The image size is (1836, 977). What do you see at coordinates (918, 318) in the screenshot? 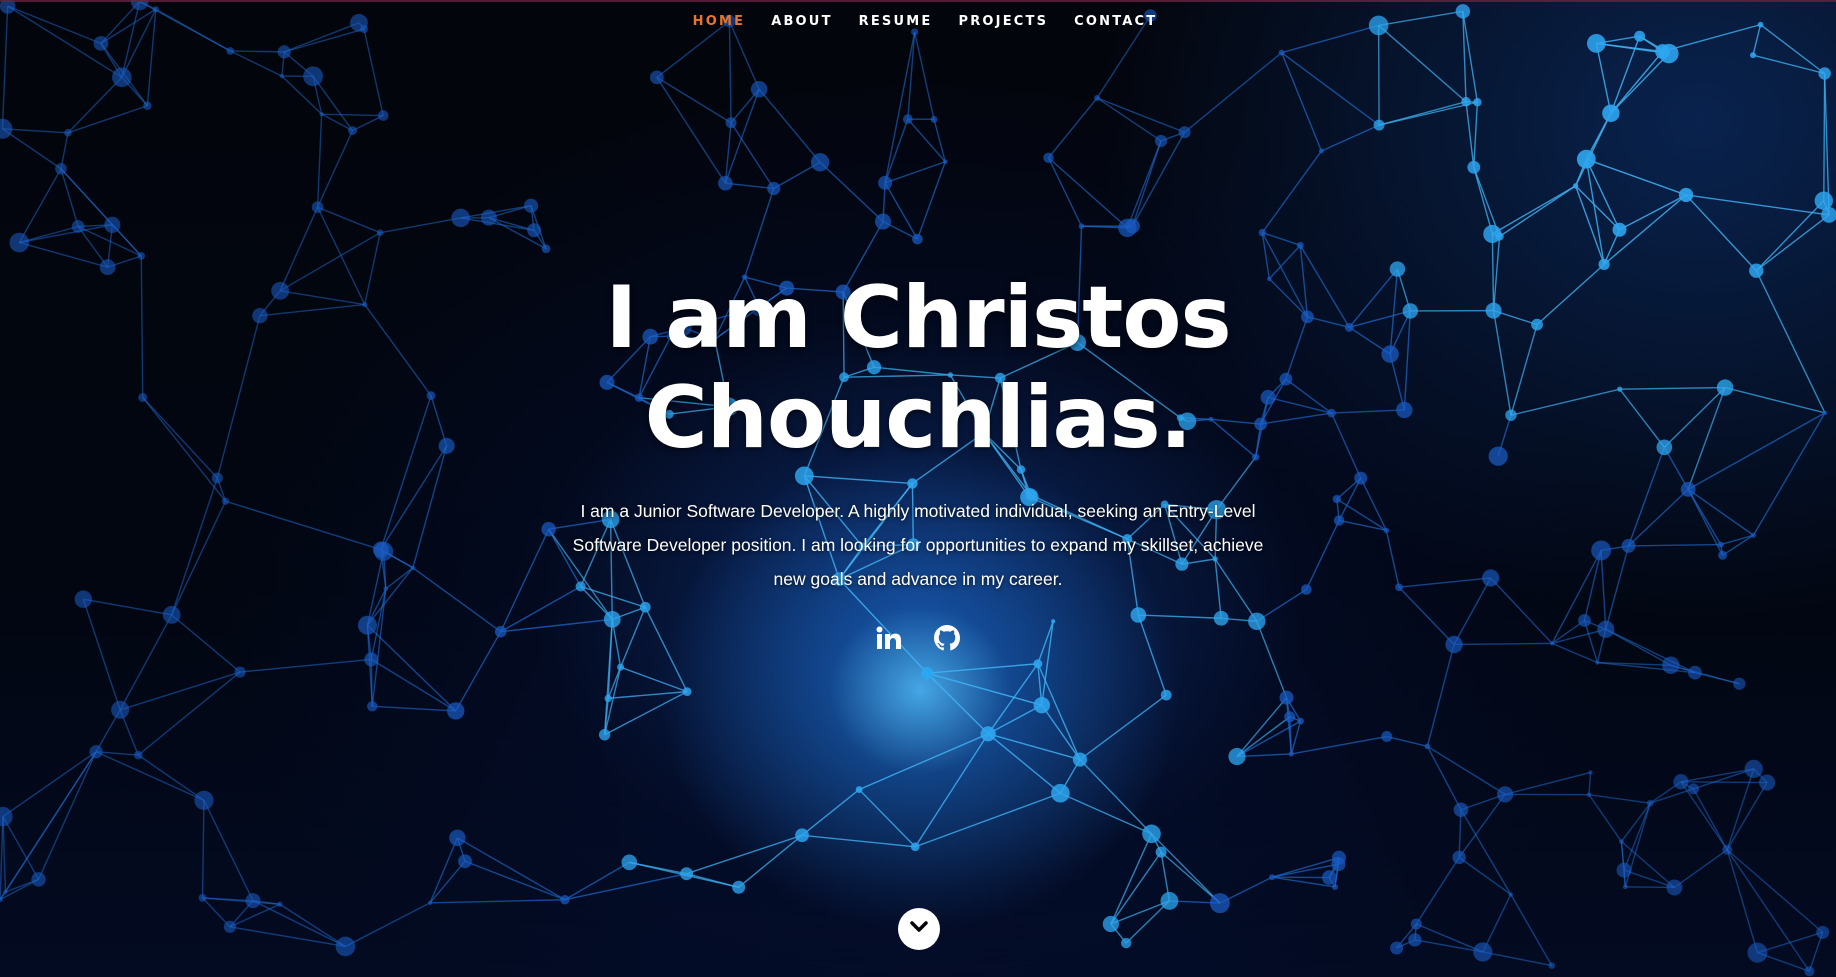
I see `hero-title-line1: I am Christos` at bounding box center [918, 318].